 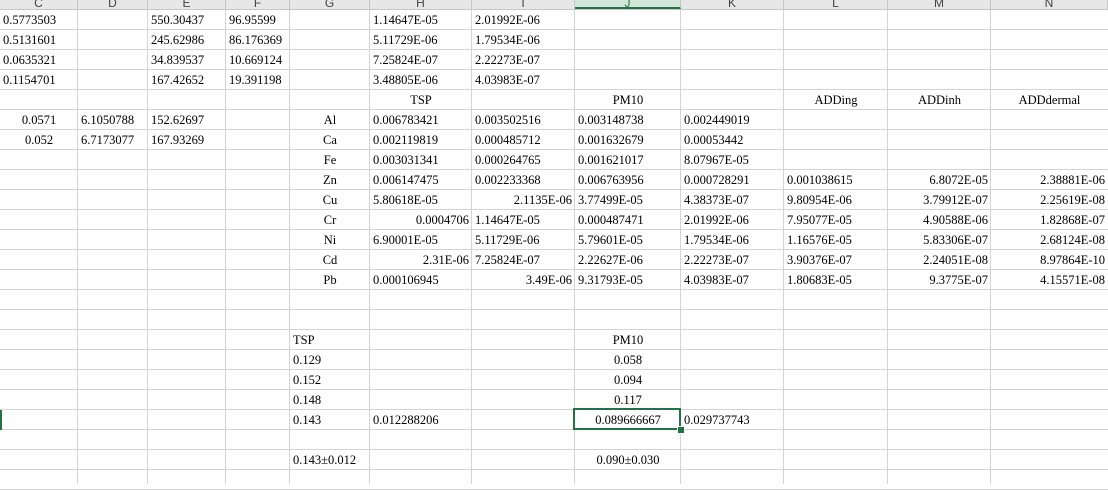 I want to click on fill-handle, so click(x=681, y=430).